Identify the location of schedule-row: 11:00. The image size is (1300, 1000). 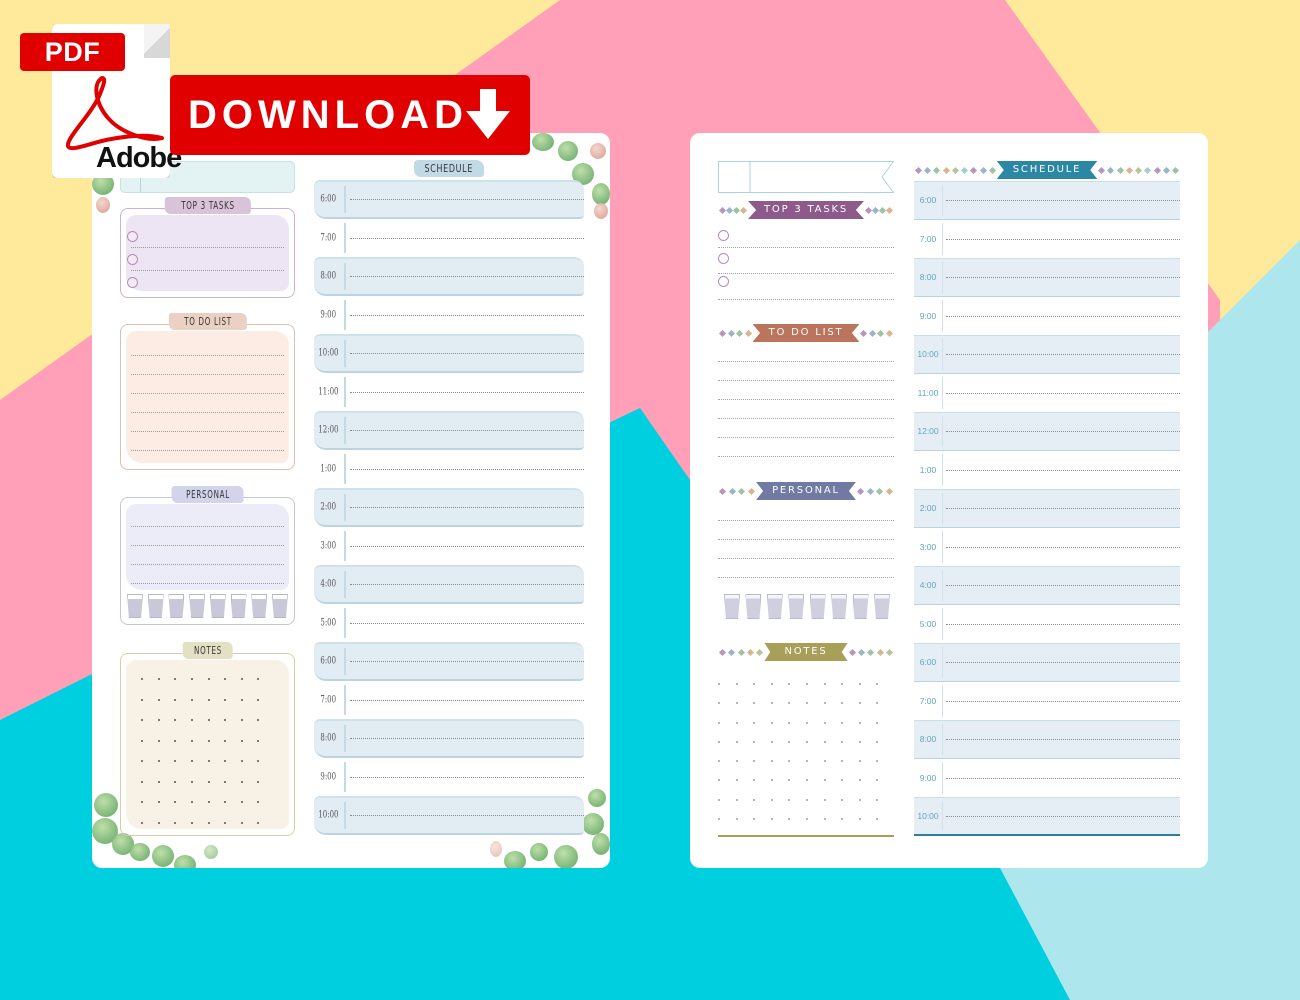
(449, 392).